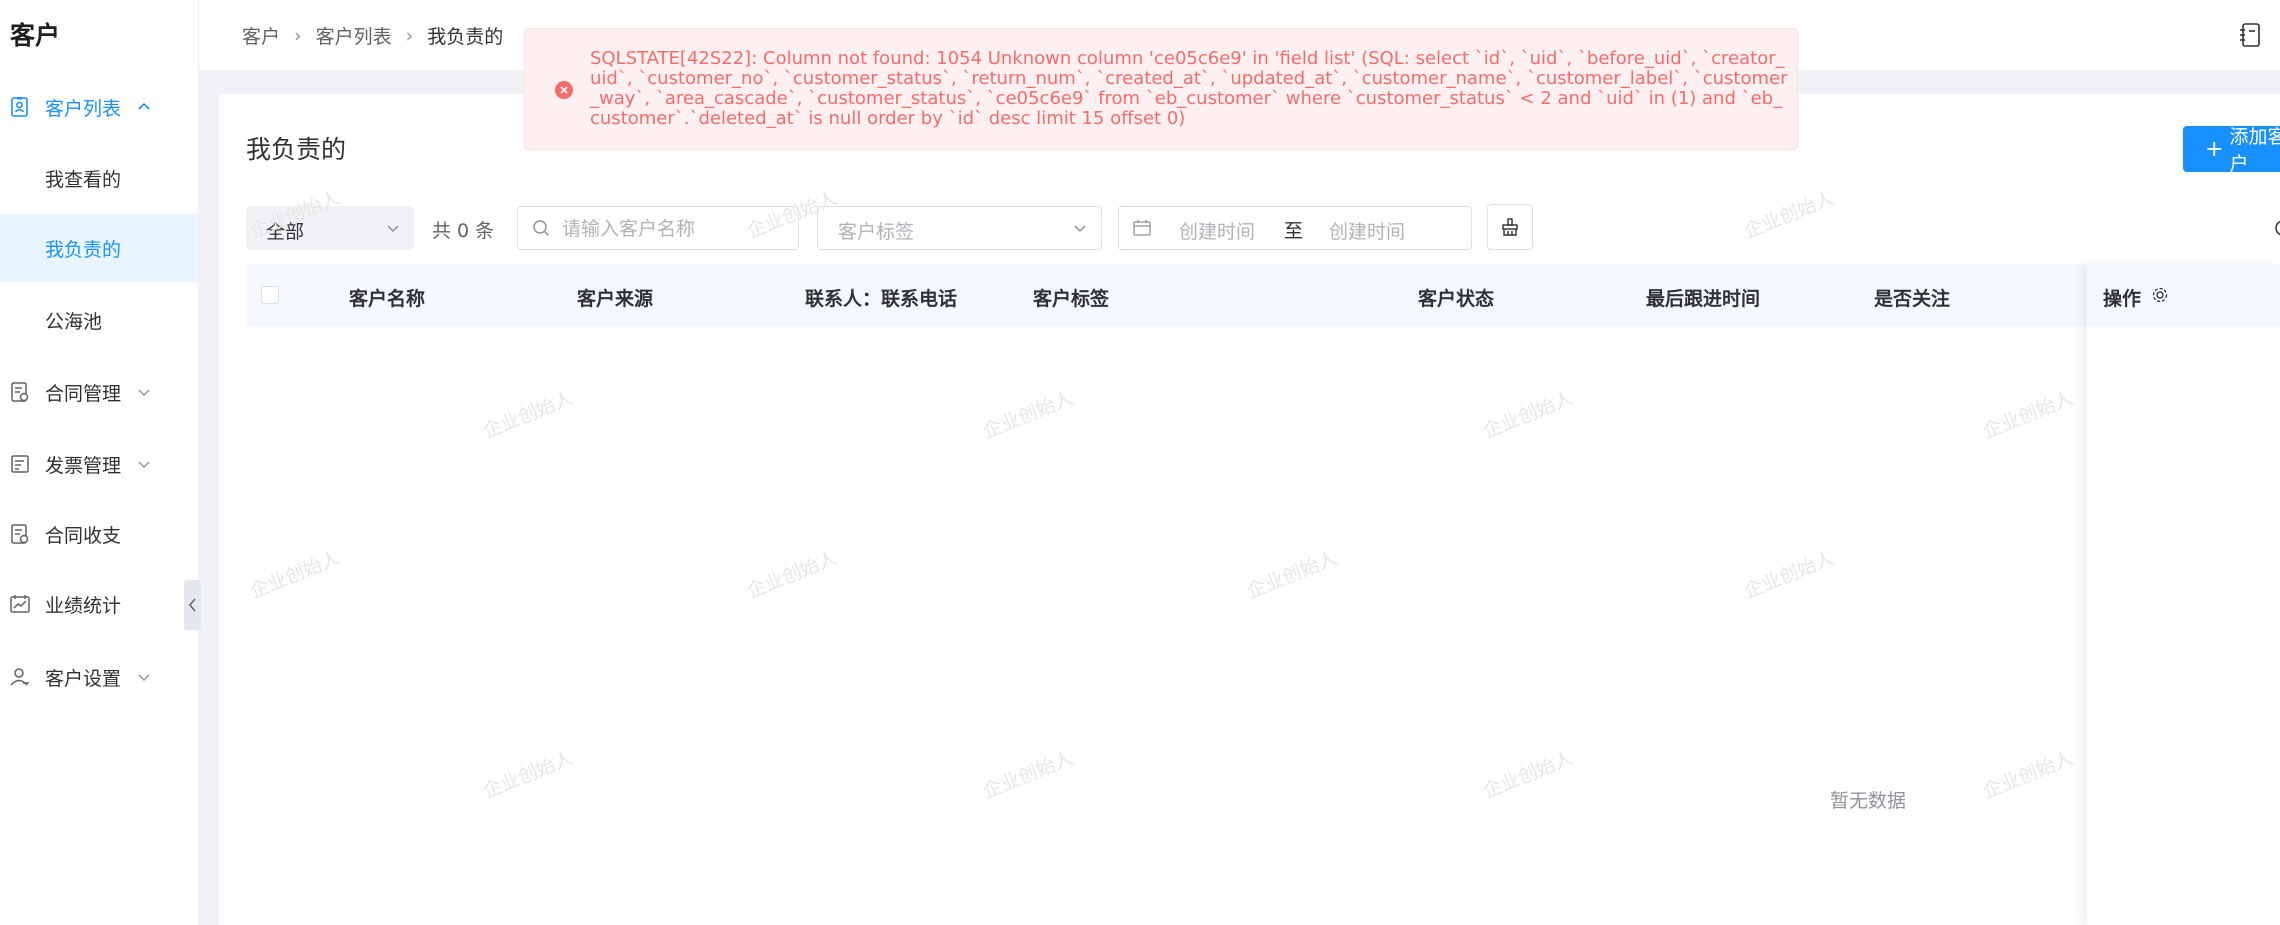 This screenshot has height=925, width=2280. Describe the element at coordinates (2251, 35) in the screenshot. I see `notebook-icon` at that location.